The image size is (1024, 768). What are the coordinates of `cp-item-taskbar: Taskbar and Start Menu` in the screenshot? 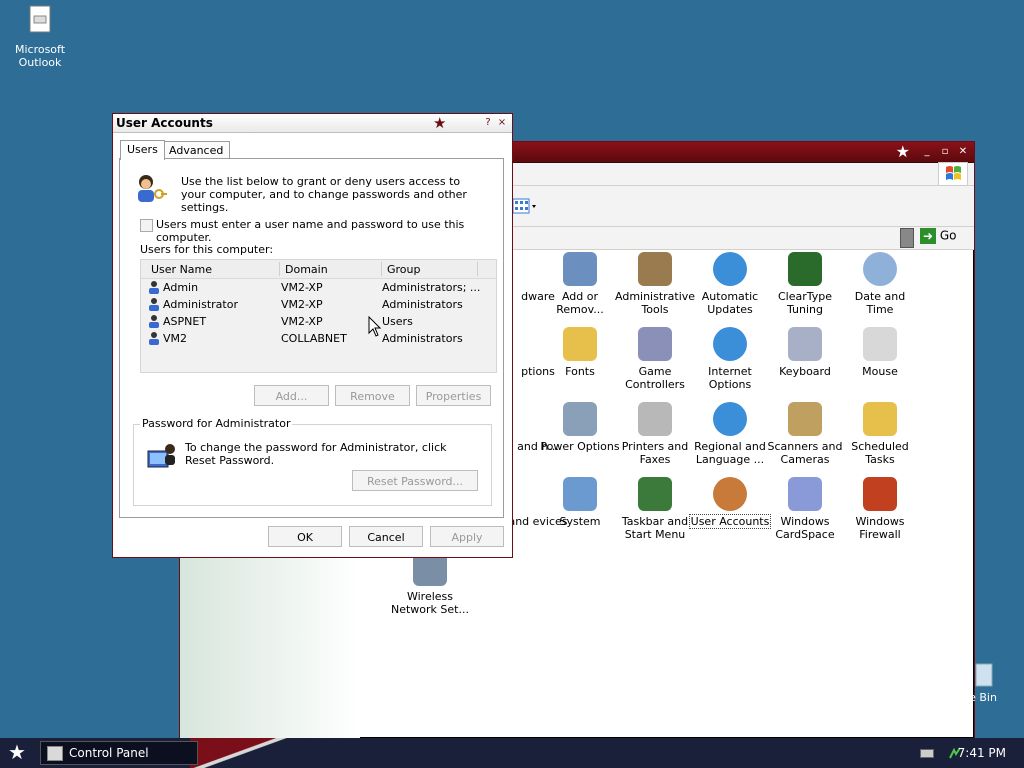 It's located at (655, 509).